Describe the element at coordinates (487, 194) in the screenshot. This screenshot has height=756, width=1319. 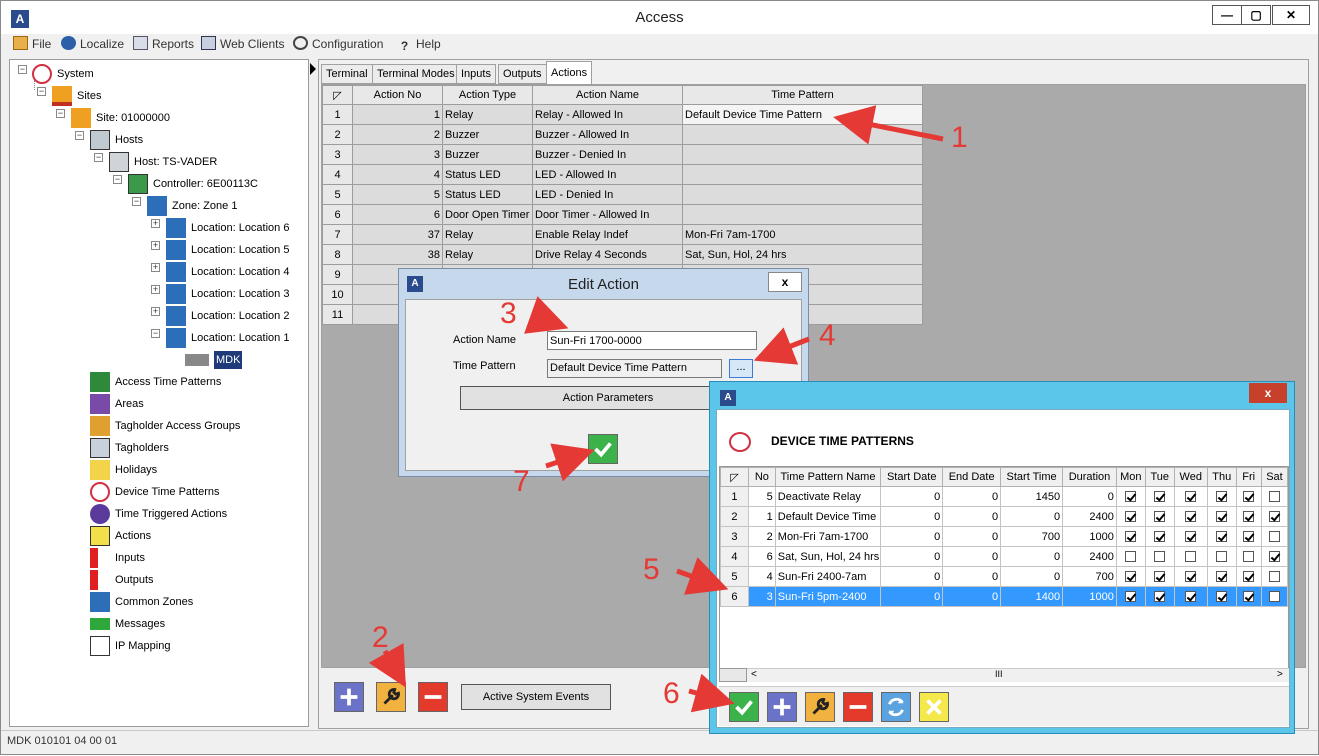
I see `cell-action-type: Status LED` at that location.